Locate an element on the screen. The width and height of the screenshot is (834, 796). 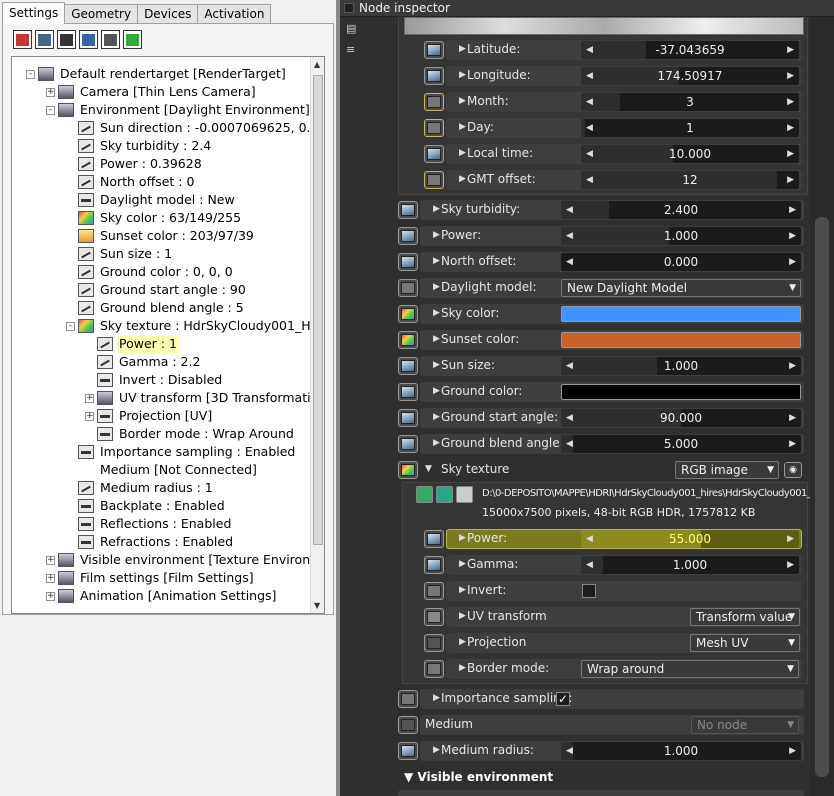
expand-icon: ≡ is located at coordinates (351, 49).